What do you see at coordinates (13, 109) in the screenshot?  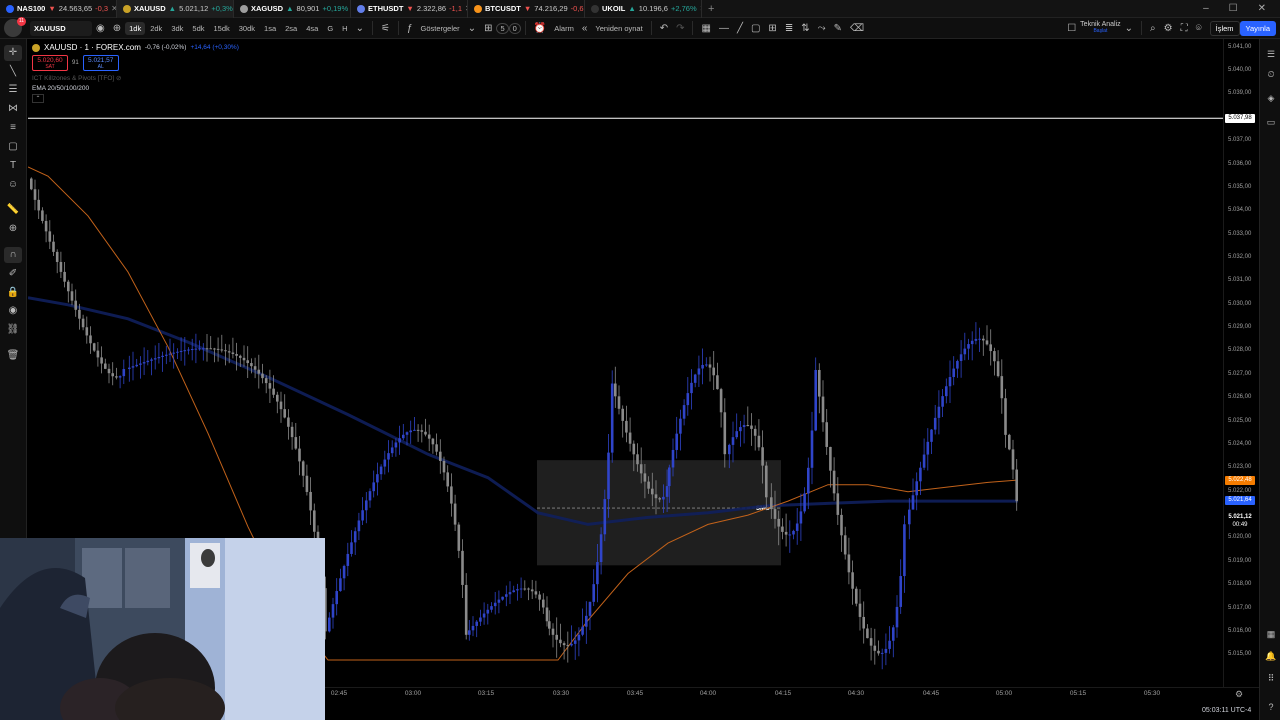 I see `pattern-tool-icon: ⋈` at bounding box center [13, 109].